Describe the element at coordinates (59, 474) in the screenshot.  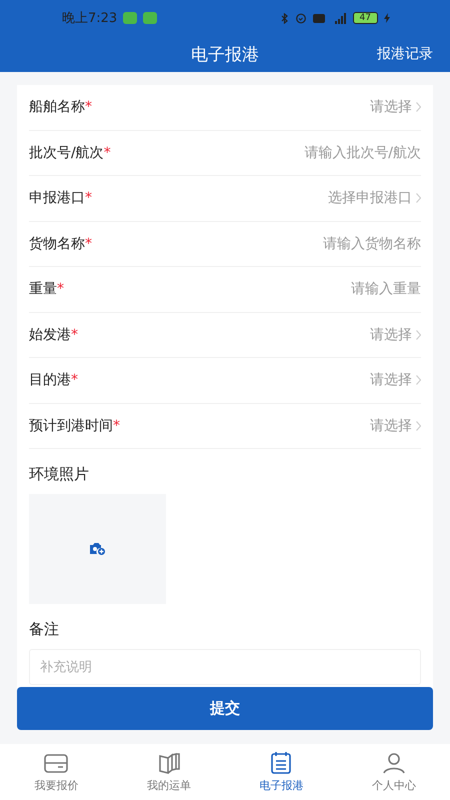
I see `section-label: 环境照片` at that location.